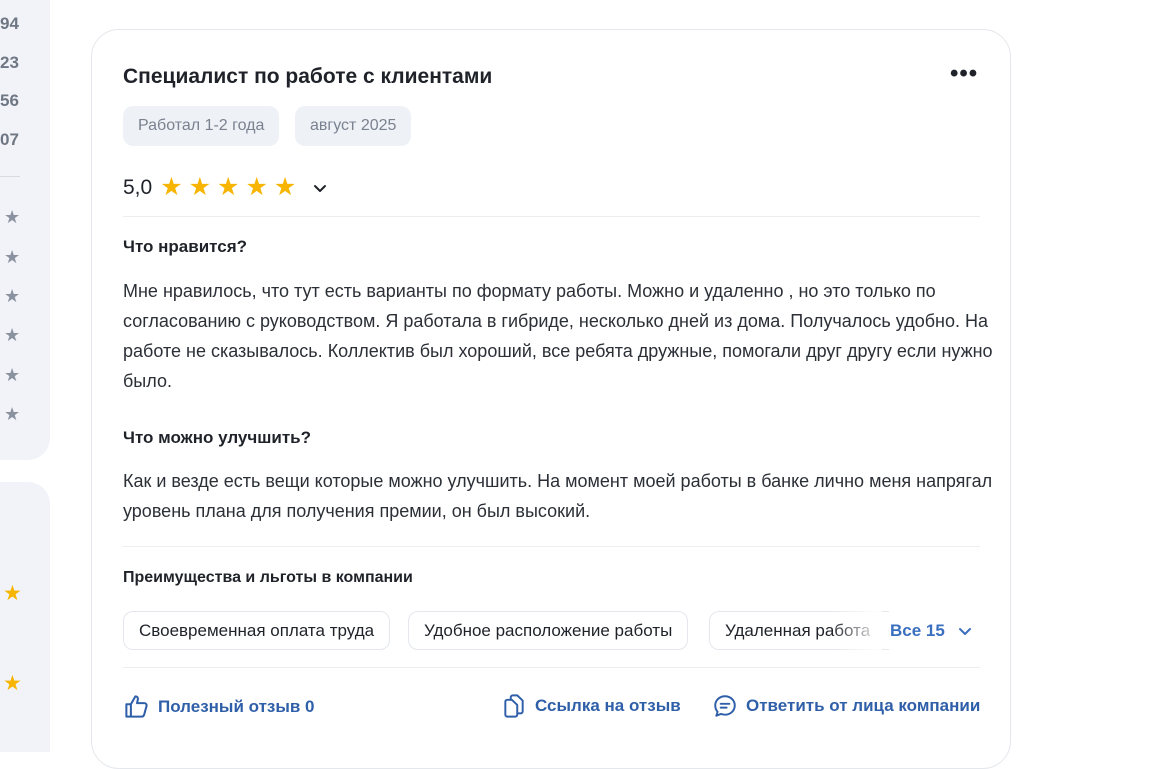 Image resolution: width=1165 pixels, height=769 pixels. I want to click on improve-heading: Что можно улучшить?, so click(217, 437).